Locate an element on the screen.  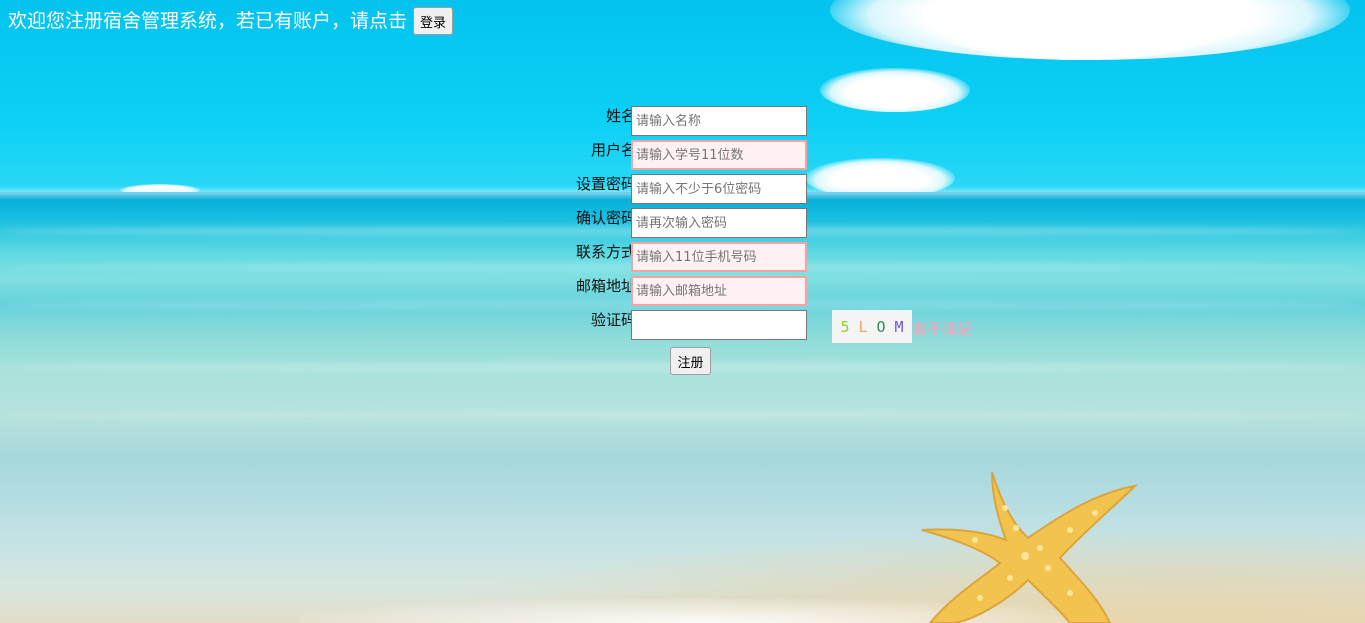
captcha-char: M is located at coordinates (899, 326).